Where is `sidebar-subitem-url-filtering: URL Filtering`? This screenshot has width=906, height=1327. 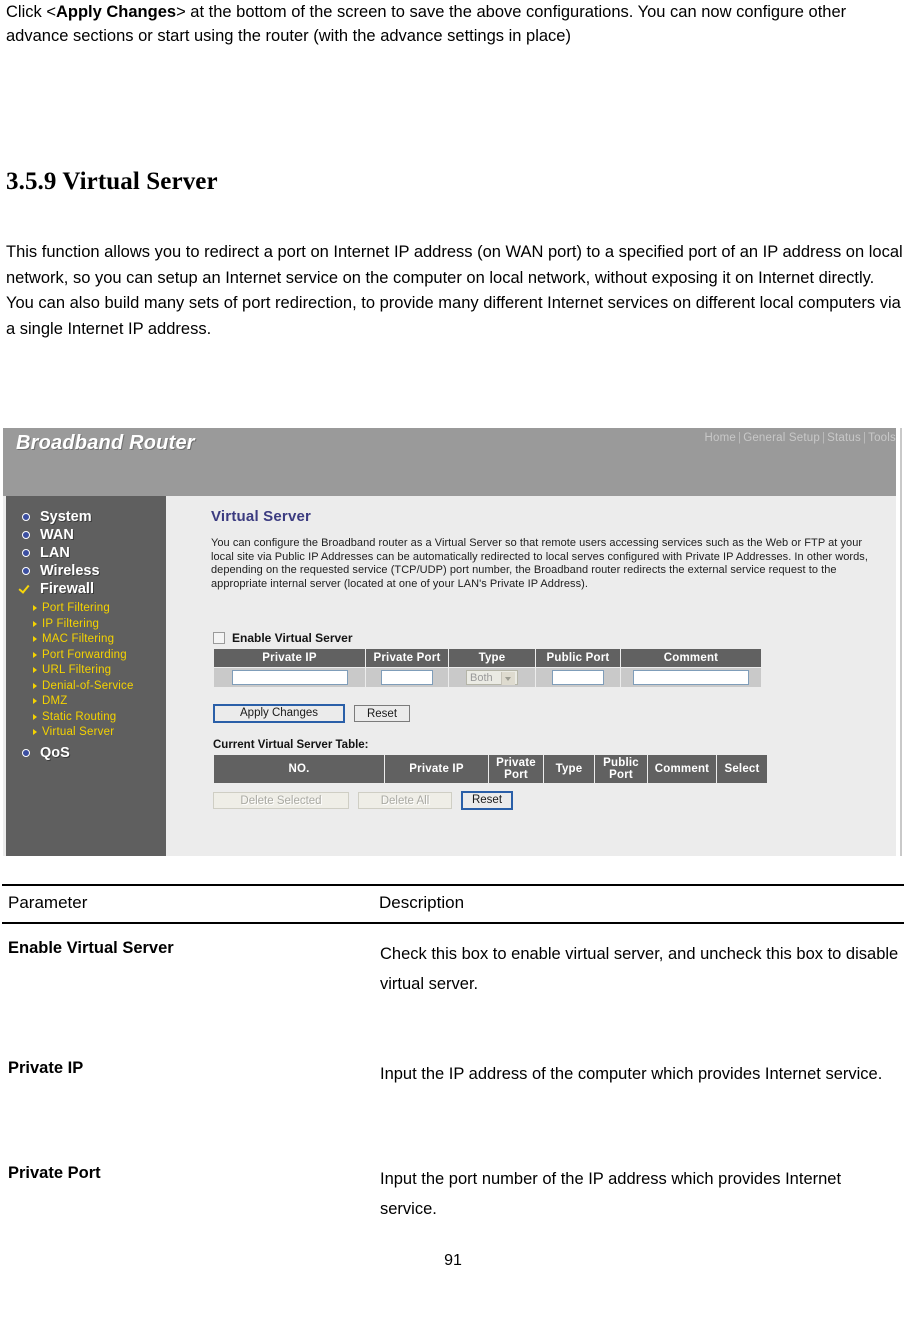
sidebar-subitem-url-filtering: URL Filtering is located at coordinates (86, 671).